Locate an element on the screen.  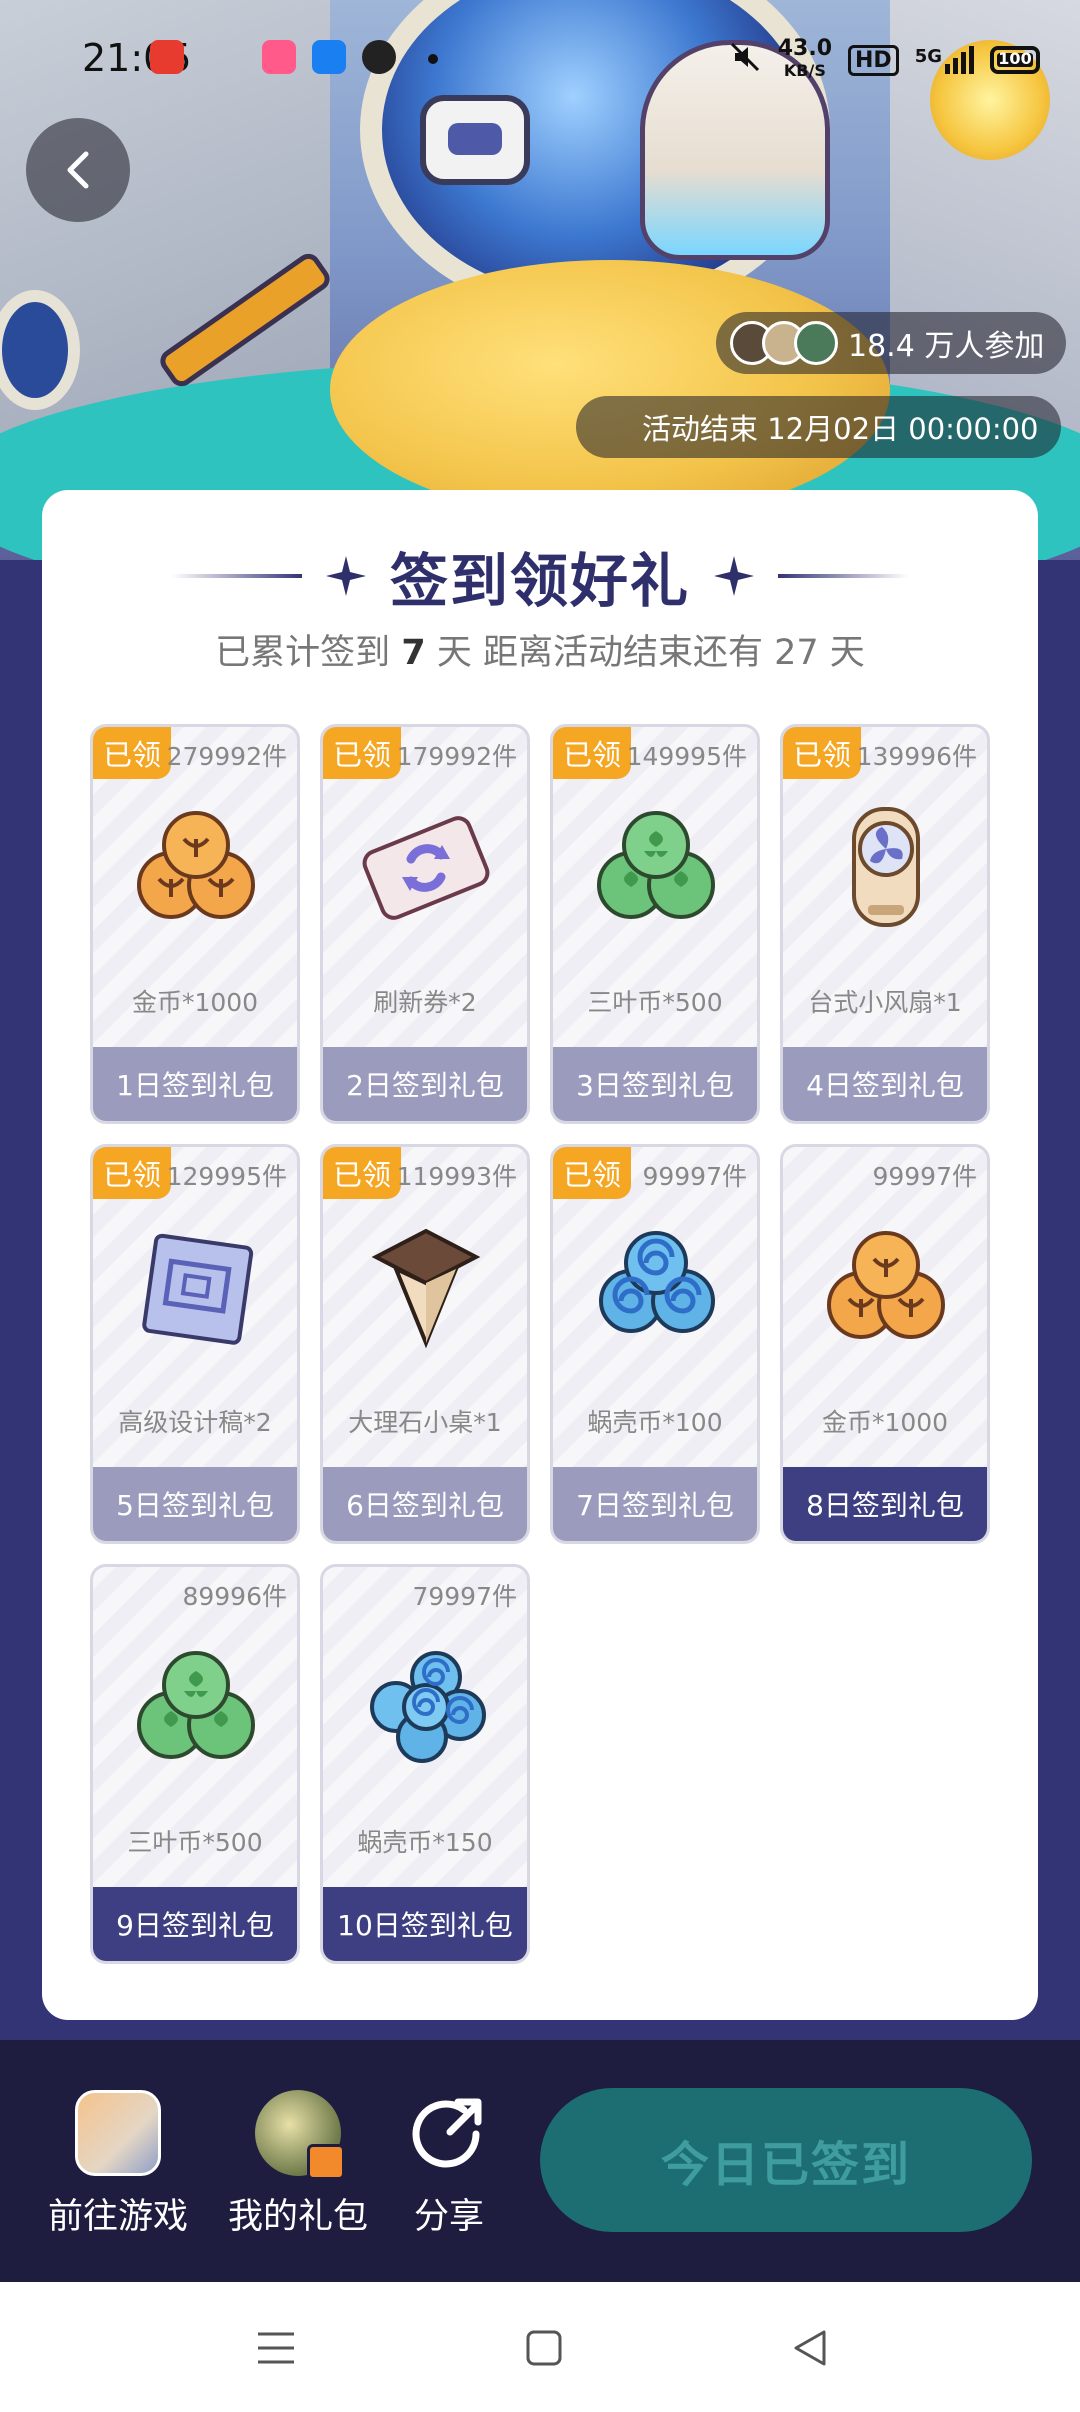
signed-today-button: 今日已签到 is located at coordinates (786, 2160).